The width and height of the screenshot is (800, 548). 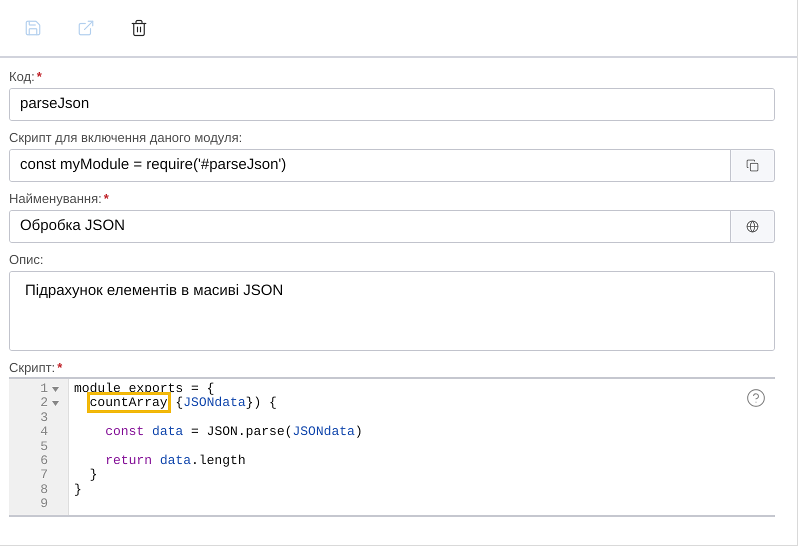 I want to click on code-line: return data.length, so click(x=175, y=460).